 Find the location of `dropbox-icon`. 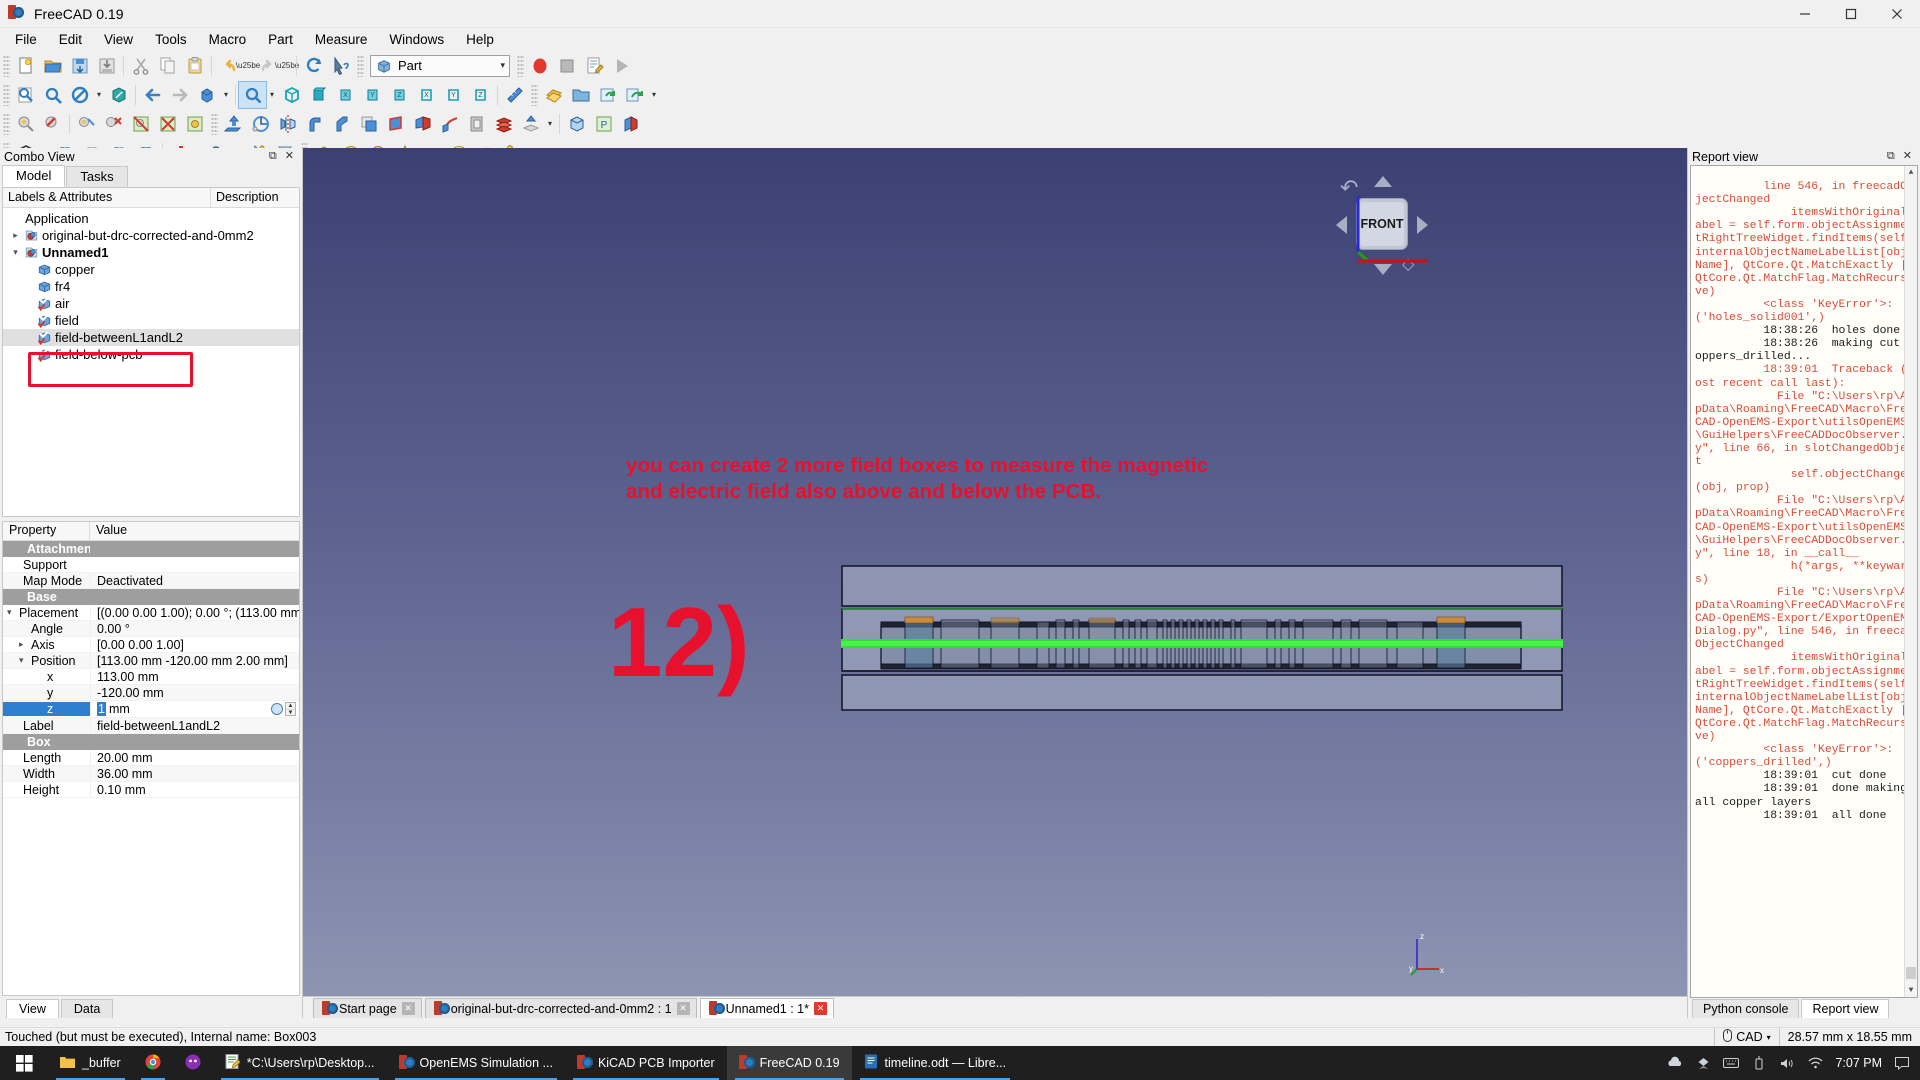

dropbox-icon is located at coordinates (1703, 1063).